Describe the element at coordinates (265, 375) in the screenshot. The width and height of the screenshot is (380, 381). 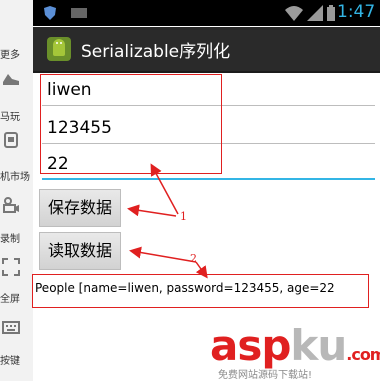
I see `watermark-subtitle: 免费网站源码下载站!` at that location.